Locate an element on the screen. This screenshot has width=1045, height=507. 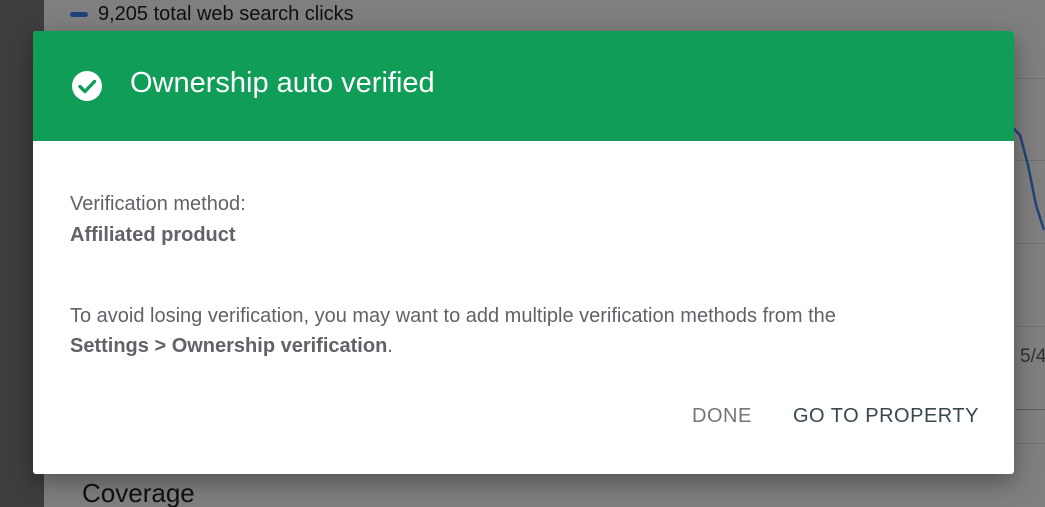
check-circle-icon is located at coordinates (87, 86).